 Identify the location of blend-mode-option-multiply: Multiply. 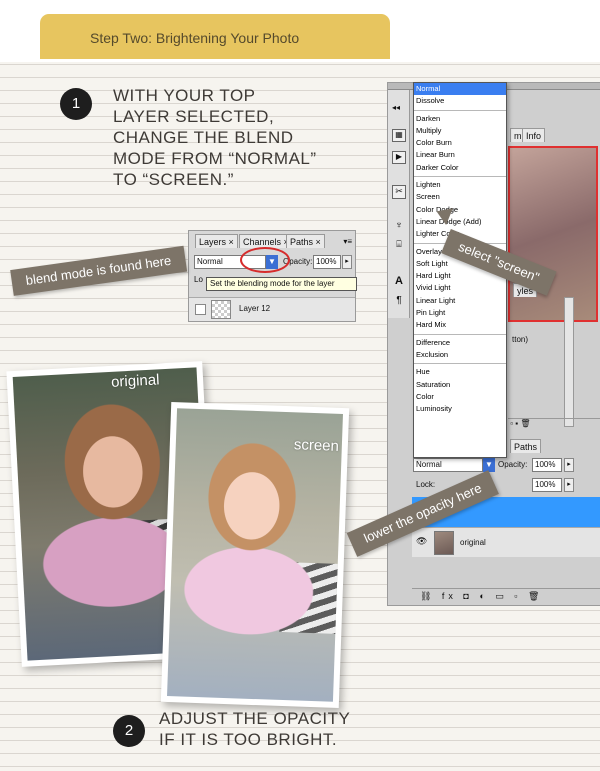
(460, 131).